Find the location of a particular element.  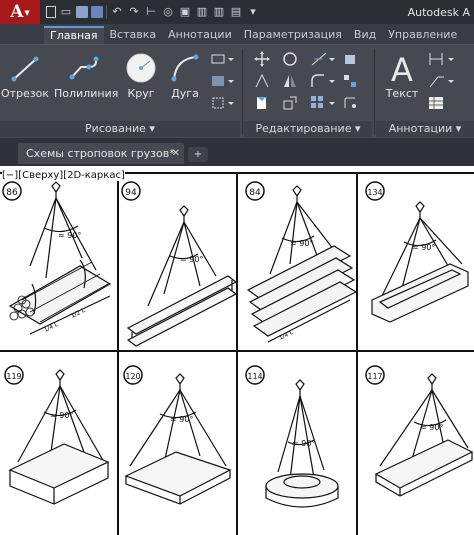

close-icon: ✕ is located at coordinates (176, 153).